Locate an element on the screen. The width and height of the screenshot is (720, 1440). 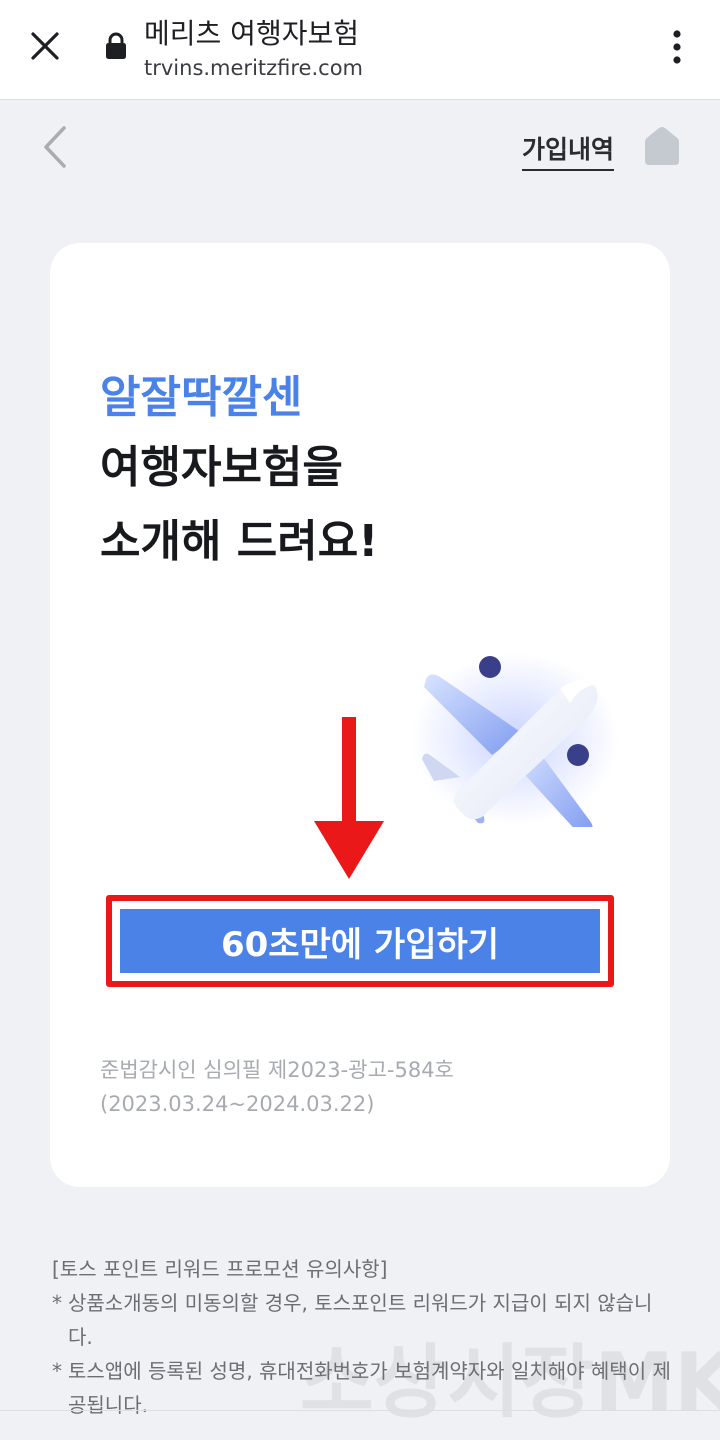
notice-title: [토스 포인트 리워드 프로모션 유의사항] is located at coordinates (220, 1269).